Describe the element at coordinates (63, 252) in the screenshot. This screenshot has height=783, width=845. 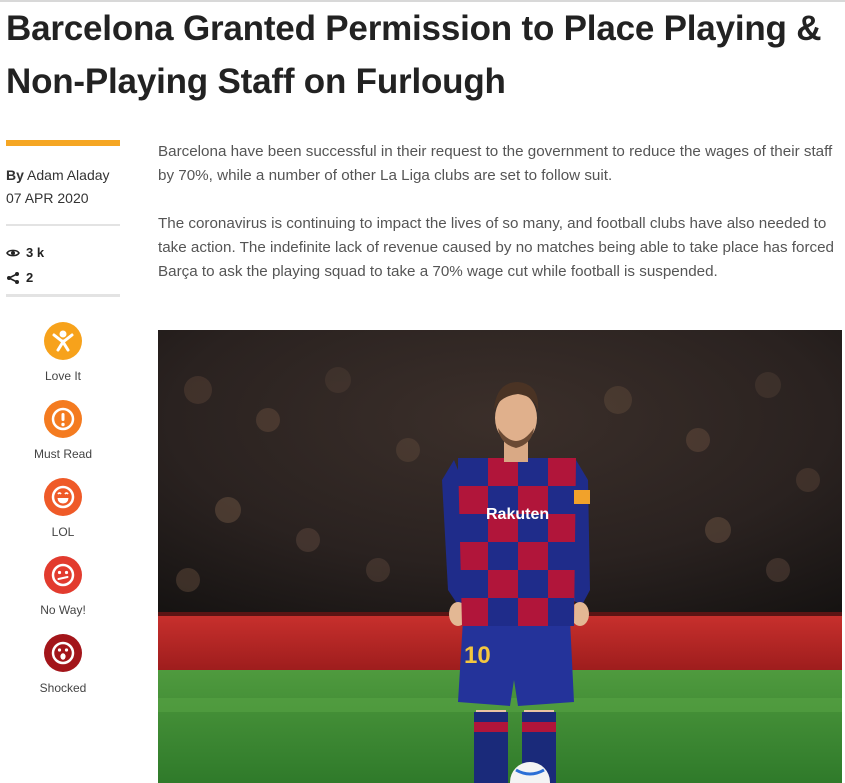
I see `views-stat: 3 k` at that location.